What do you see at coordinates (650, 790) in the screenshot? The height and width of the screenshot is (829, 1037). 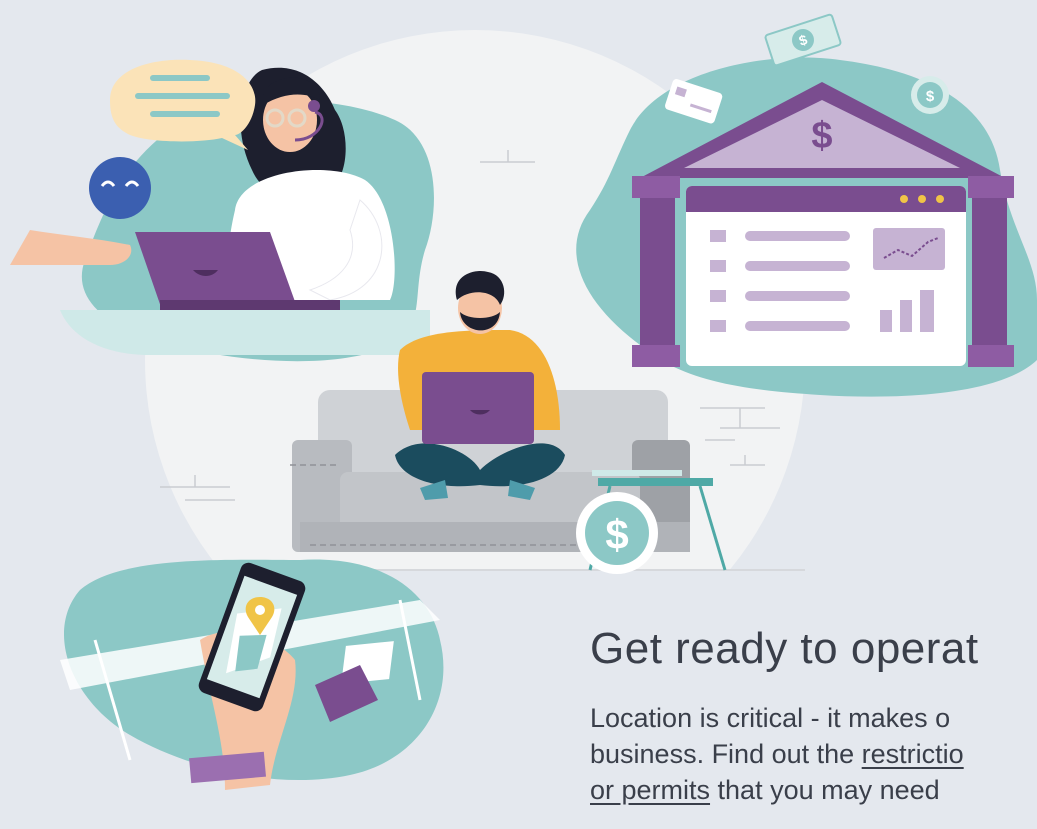 I see `permits-link: or permits` at bounding box center [650, 790].